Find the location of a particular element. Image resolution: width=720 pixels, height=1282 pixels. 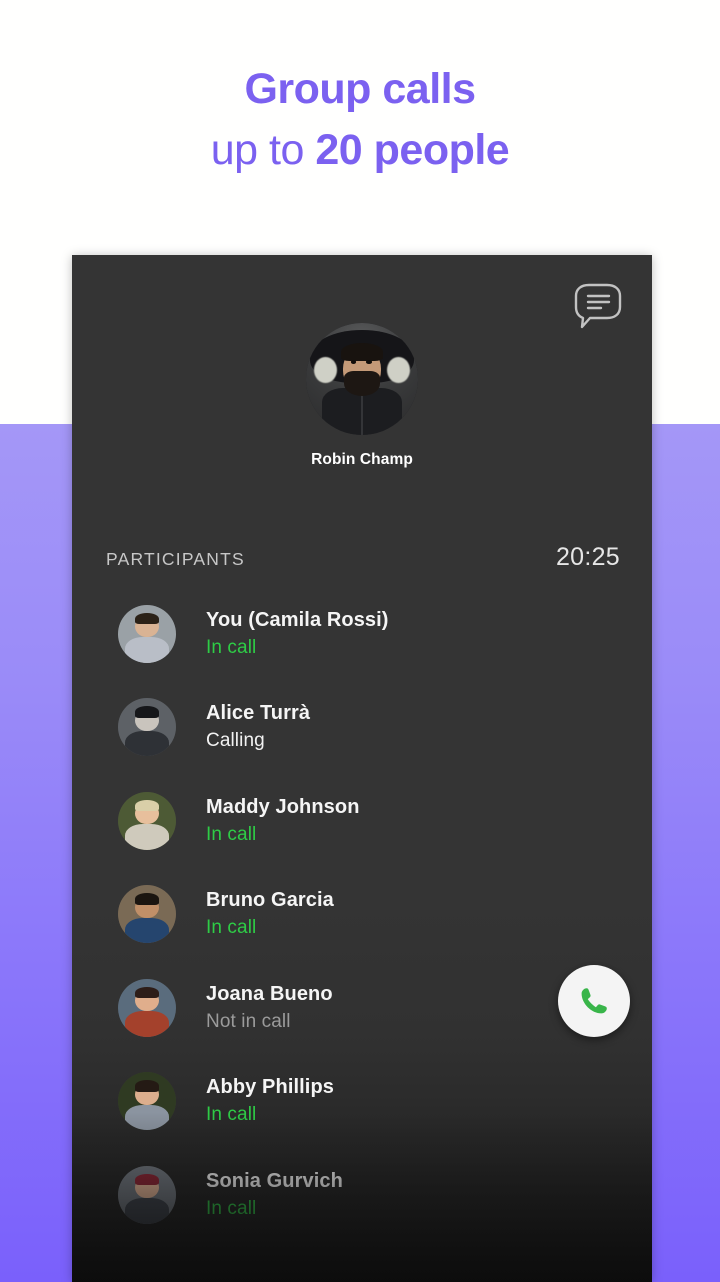

participant-text: Alice Turrà Calling is located at coordinates (258, 727).